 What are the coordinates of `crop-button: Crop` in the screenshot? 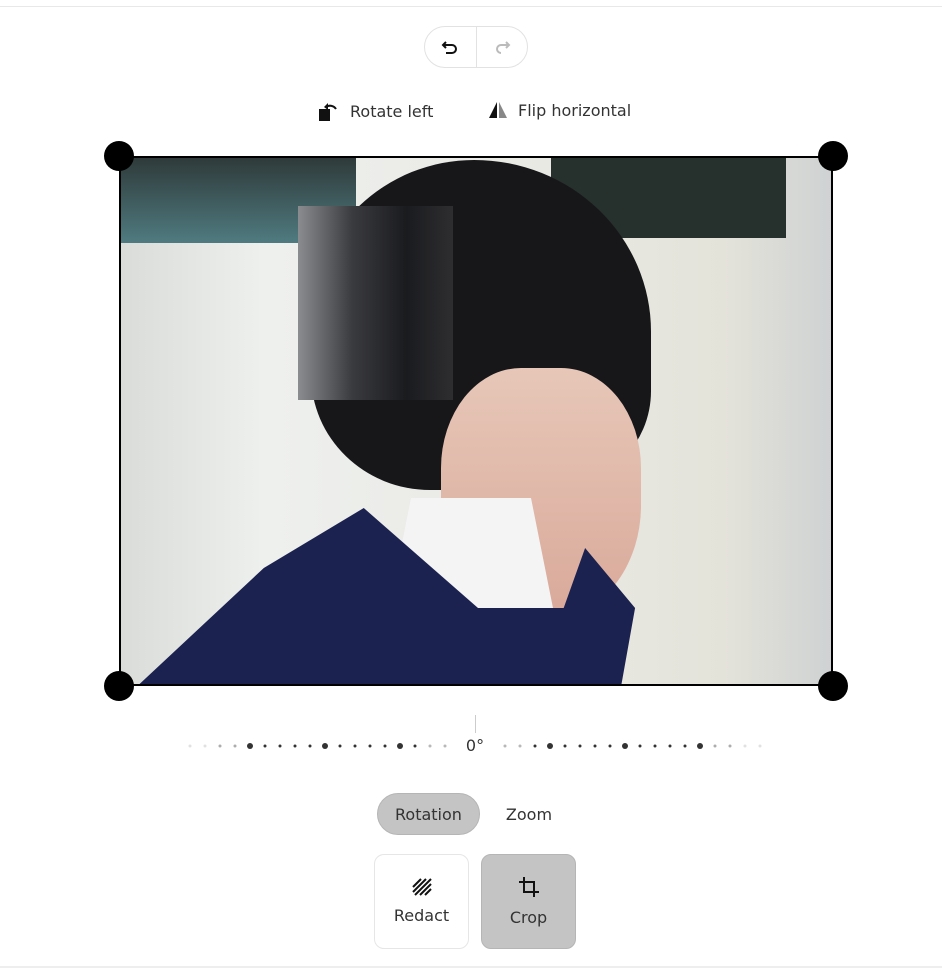 It's located at (528, 901).